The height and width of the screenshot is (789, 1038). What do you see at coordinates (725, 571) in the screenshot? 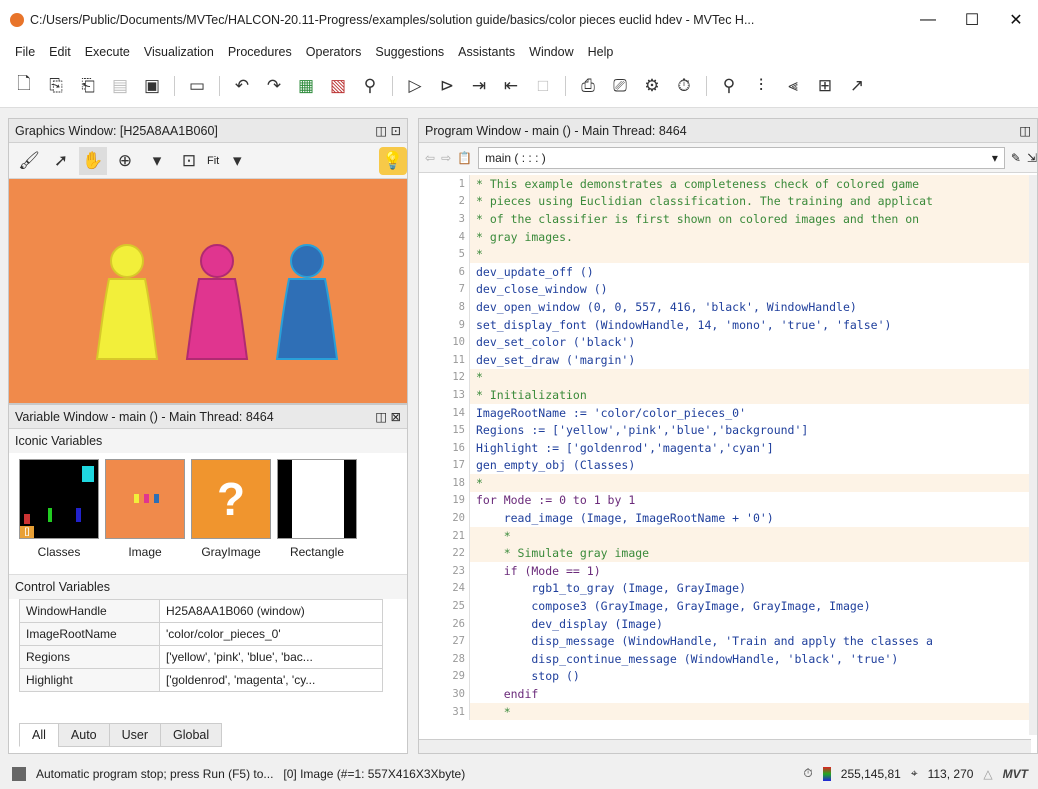
I see `code-line: 23 if (Mode == 1)` at bounding box center [725, 571].